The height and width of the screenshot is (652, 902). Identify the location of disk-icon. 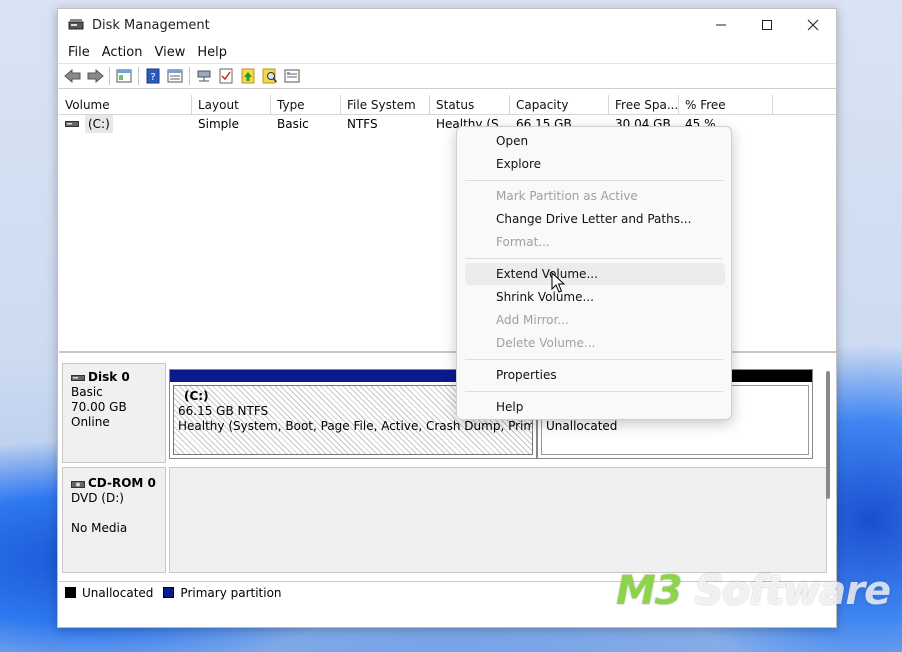
(78, 377).